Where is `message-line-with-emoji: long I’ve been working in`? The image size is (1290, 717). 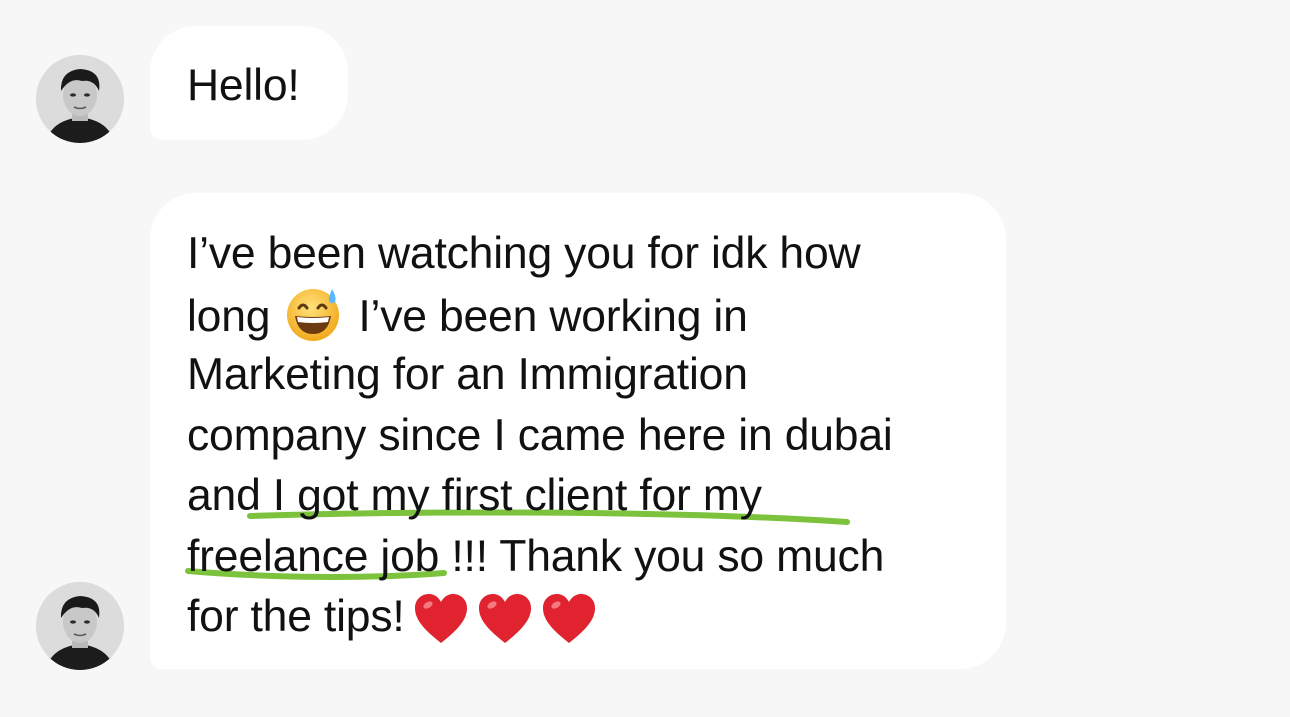 message-line-with-emoji: long I’ve been working in is located at coordinates (540, 315).